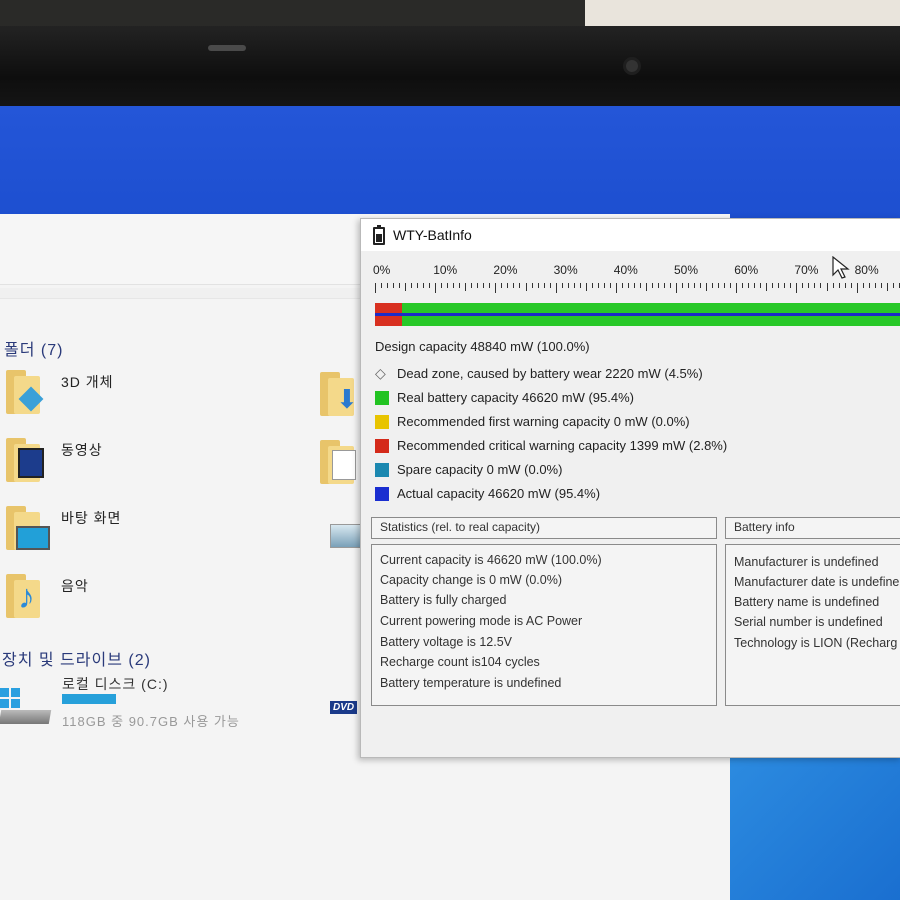 This screenshot has width=900, height=900. Describe the element at coordinates (806, 270) in the screenshot. I see `scale-tick-label: 70%` at that location.